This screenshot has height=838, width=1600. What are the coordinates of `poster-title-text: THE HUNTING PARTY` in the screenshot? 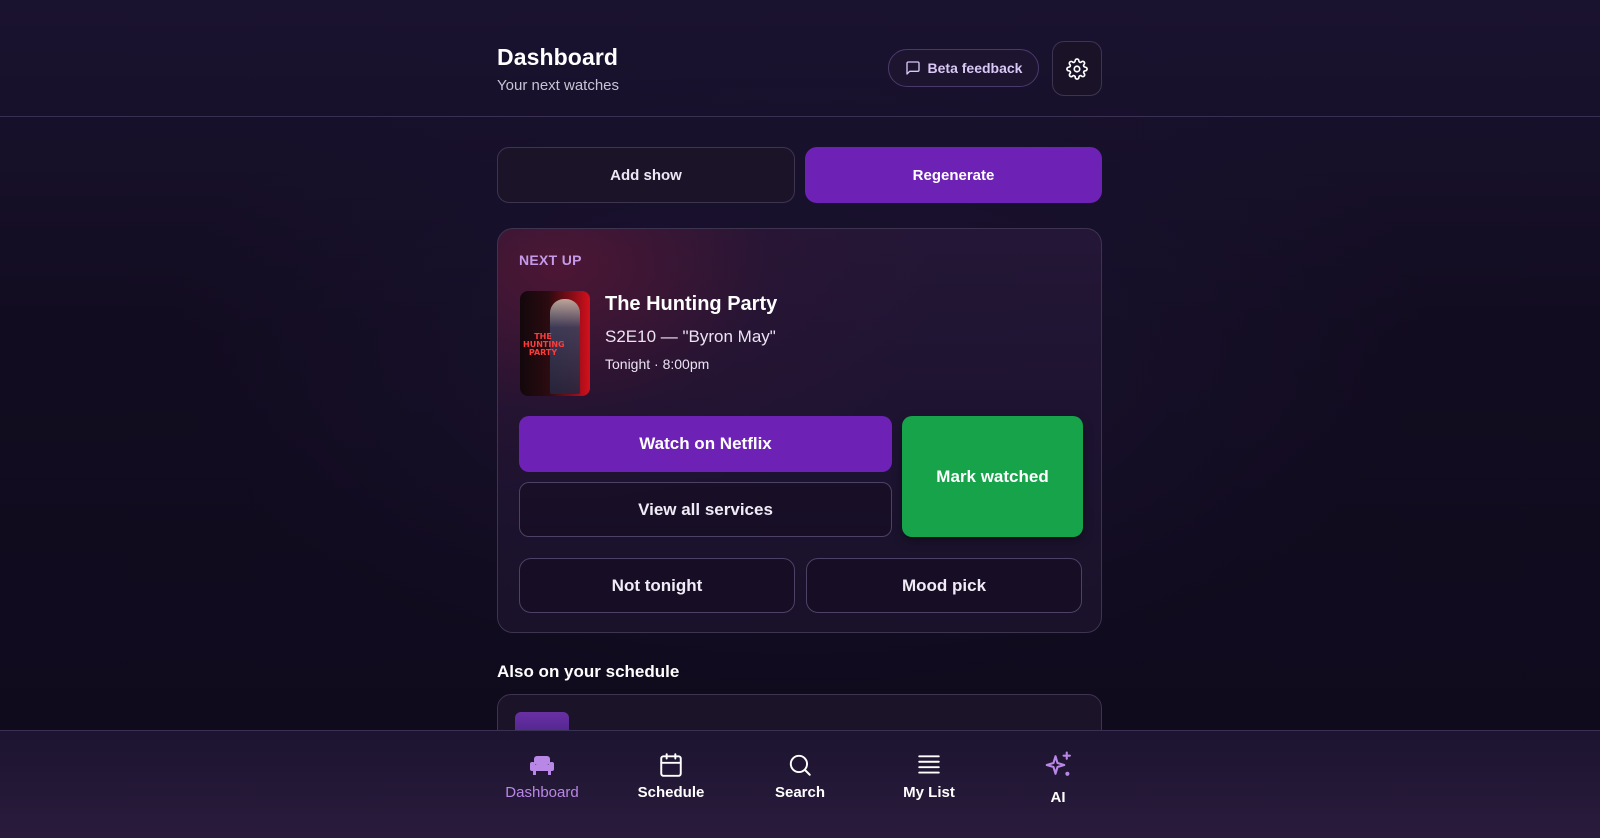 It's located at (544, 344).